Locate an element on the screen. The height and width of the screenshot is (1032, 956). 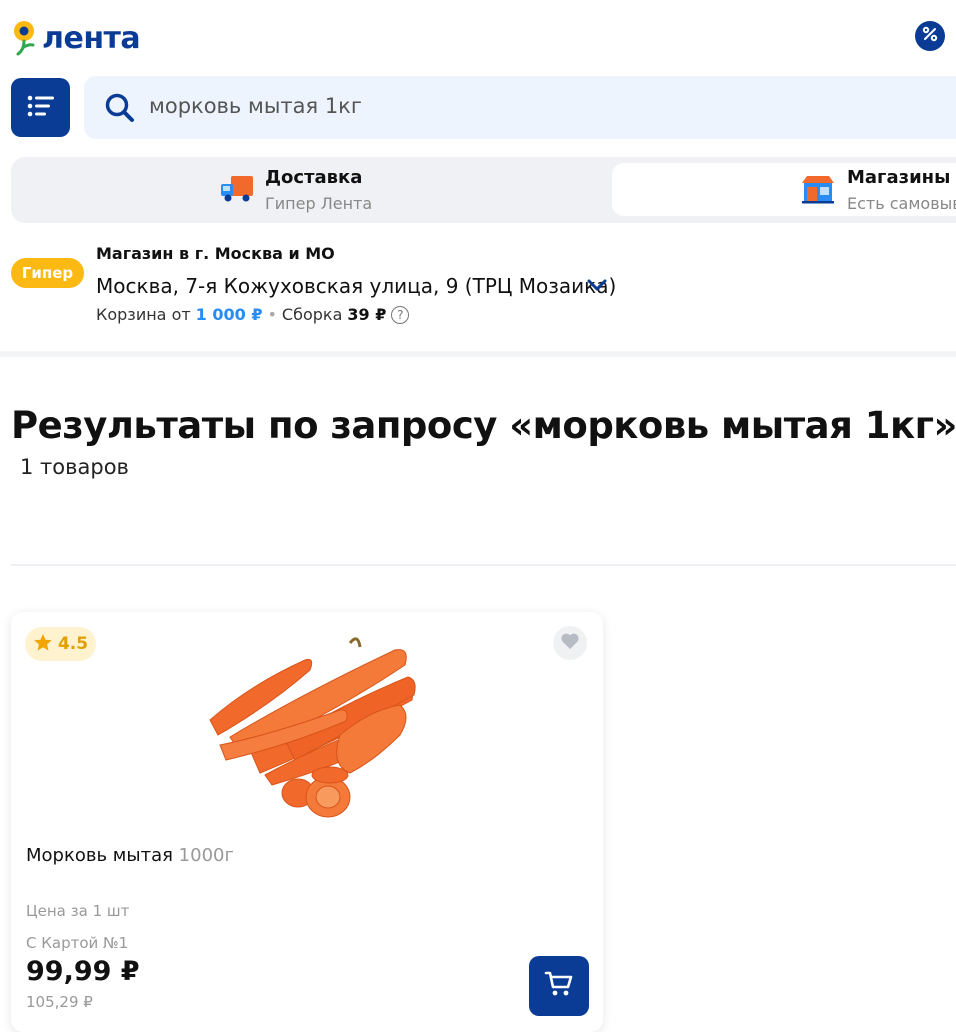
promo-percent-button is located at coordinates (930, 36).